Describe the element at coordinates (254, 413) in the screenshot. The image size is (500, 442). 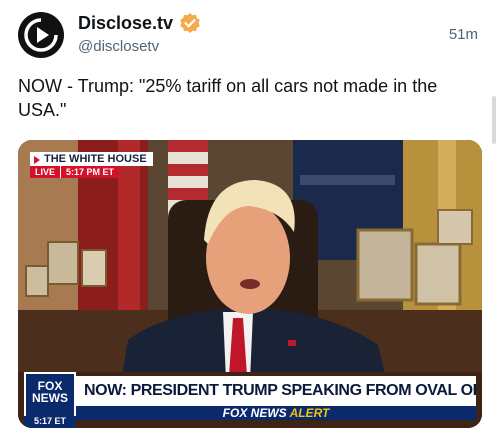
I see `alert-brand: FOX NEWS` at that location.